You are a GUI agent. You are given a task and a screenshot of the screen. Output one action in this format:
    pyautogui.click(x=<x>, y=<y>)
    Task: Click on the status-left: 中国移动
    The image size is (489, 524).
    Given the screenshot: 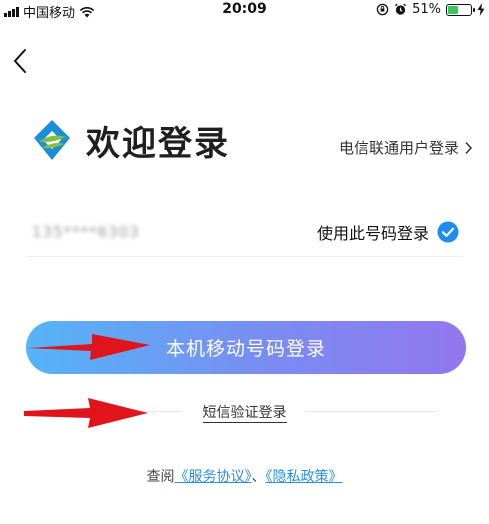 What is the action you would take?
    pyautogui.click(x=49, y=11)
    